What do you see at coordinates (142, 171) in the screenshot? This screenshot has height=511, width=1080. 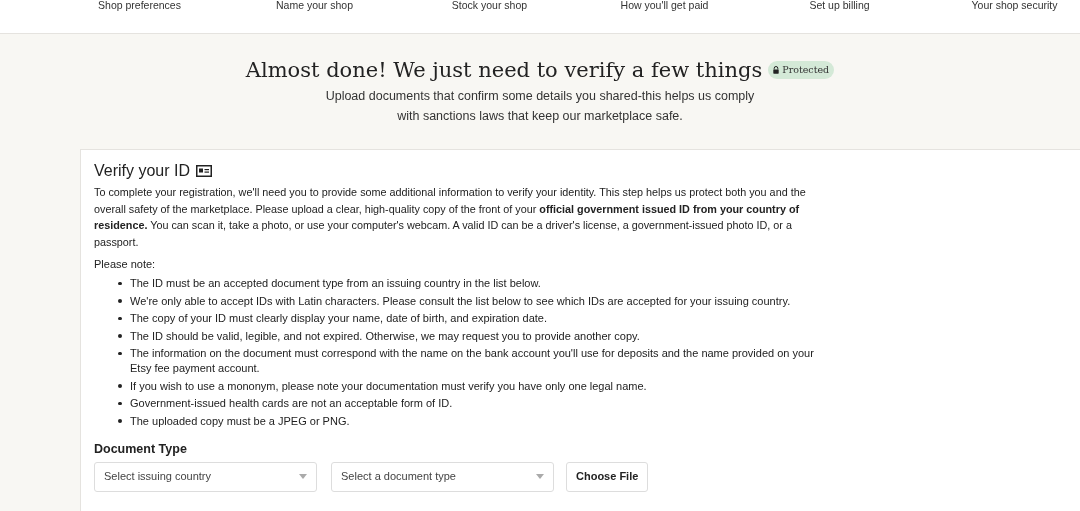 I see `card-title: Verify your ID` at bounding box center [142, 171].